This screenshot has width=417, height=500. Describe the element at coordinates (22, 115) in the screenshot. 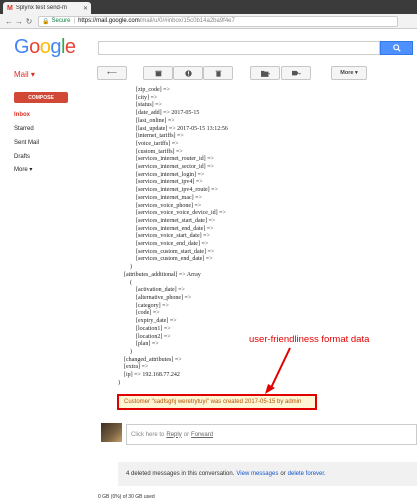

I see `sidebar-item-inbox: Inbox` at that location.